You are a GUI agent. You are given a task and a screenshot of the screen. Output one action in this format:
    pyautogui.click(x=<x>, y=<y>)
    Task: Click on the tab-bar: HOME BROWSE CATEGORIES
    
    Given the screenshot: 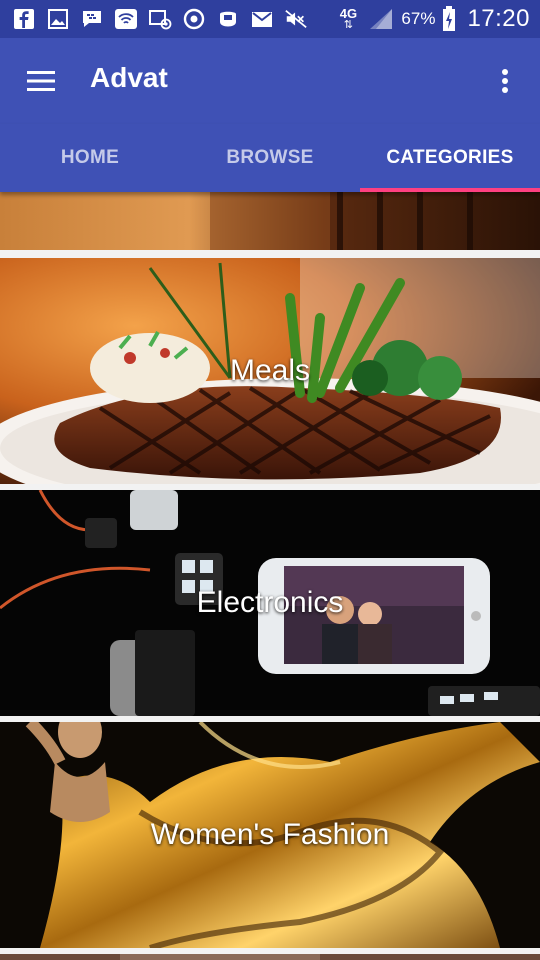 What is the action you would take?
    pyautogui.click(x=270, y=158)
    